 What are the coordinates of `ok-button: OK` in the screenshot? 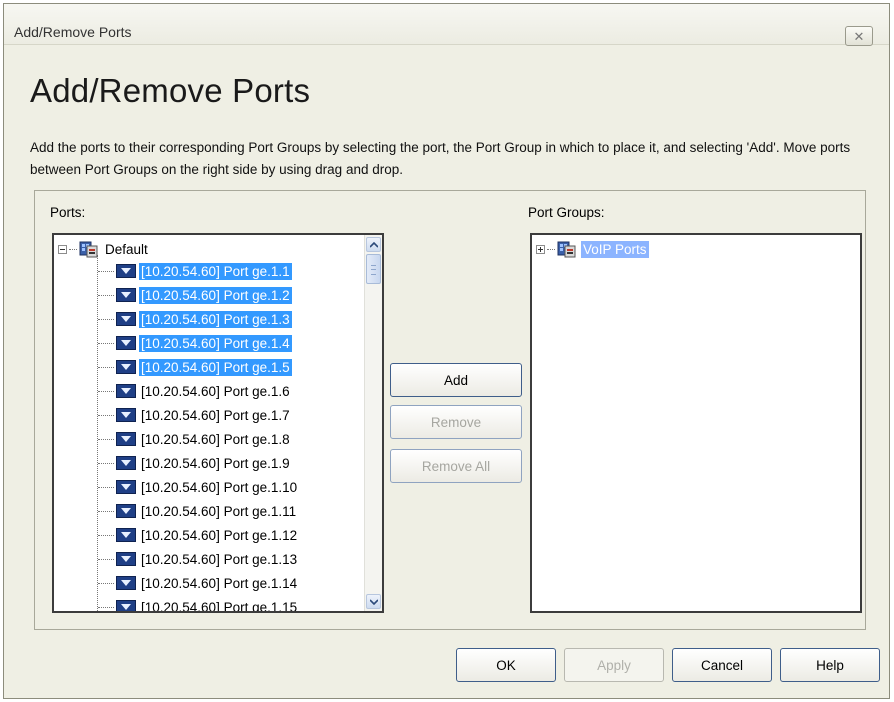 It's located at (506, 665).